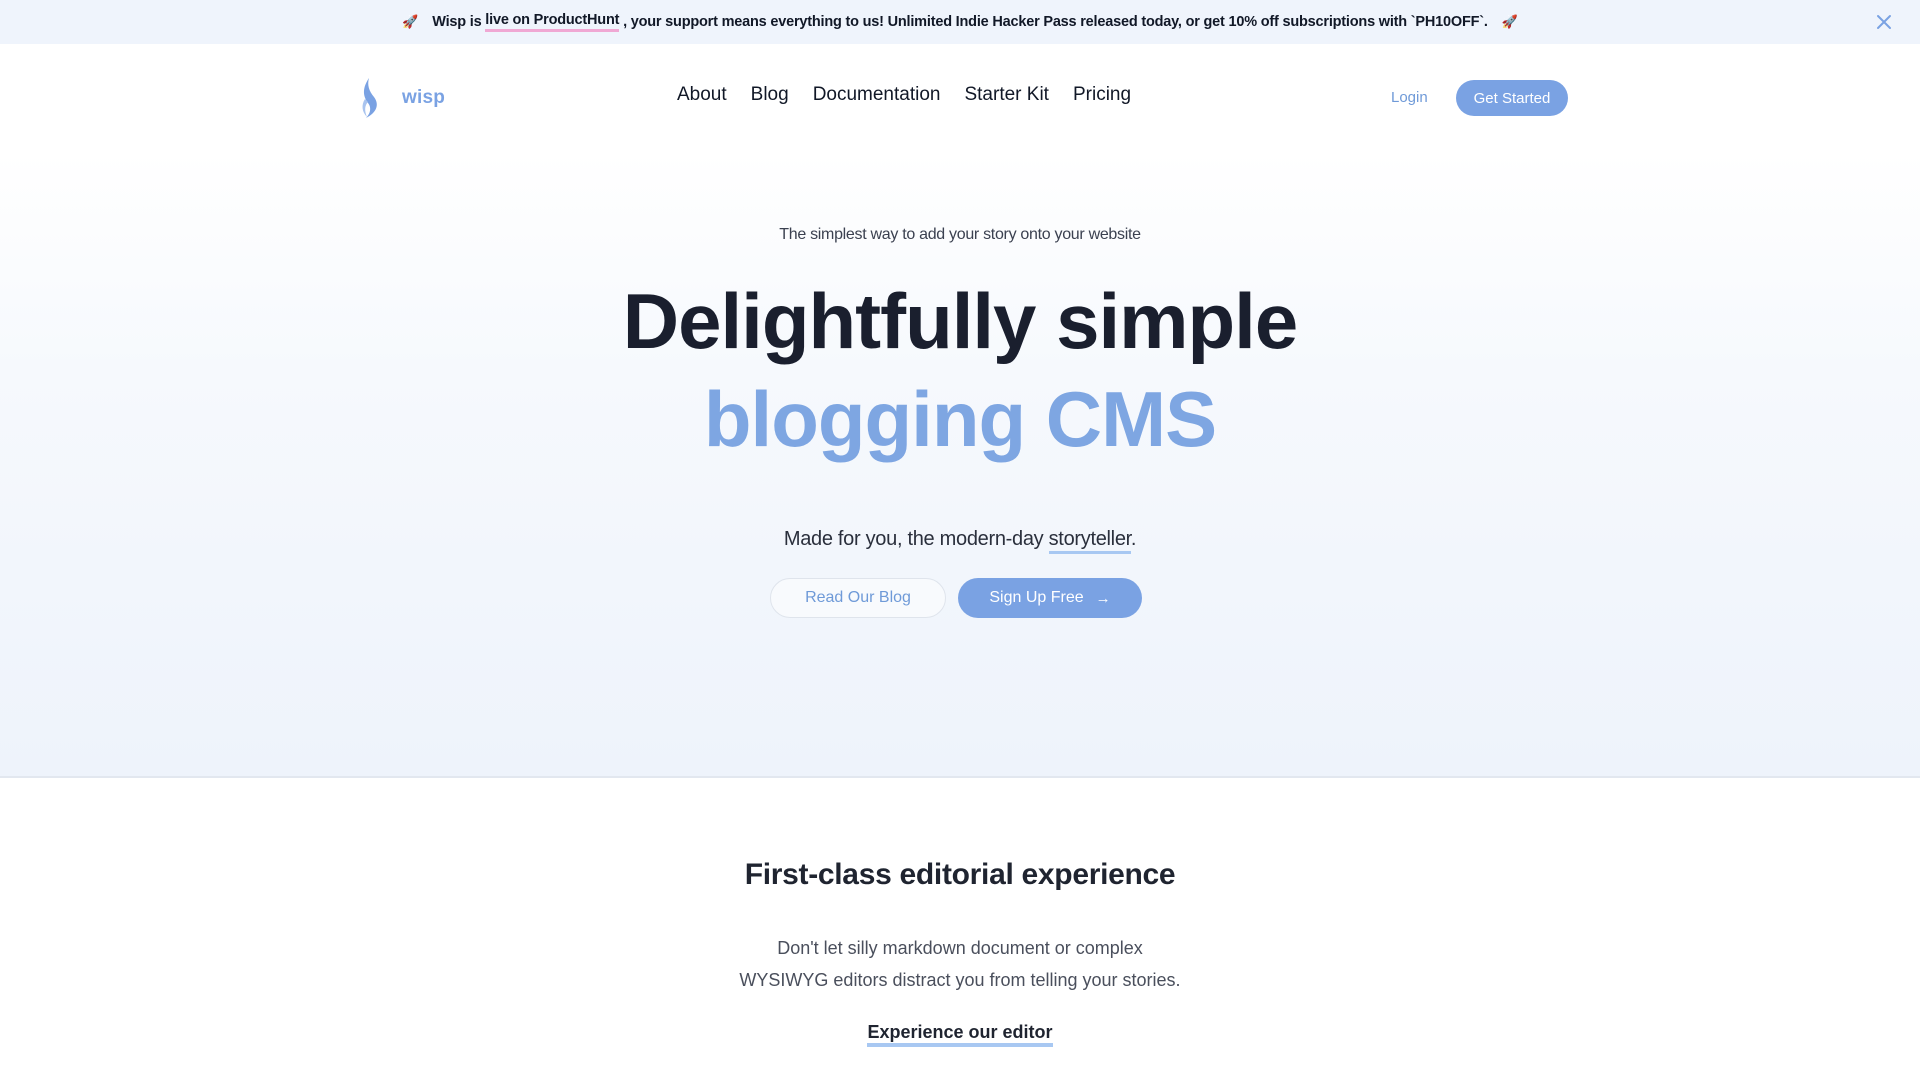 This screenshot has height=1080, width=1920. Describe the element at coordinates (960, 874) in the screenshot. I see `feature-title: First-class editorial experience` at that location.